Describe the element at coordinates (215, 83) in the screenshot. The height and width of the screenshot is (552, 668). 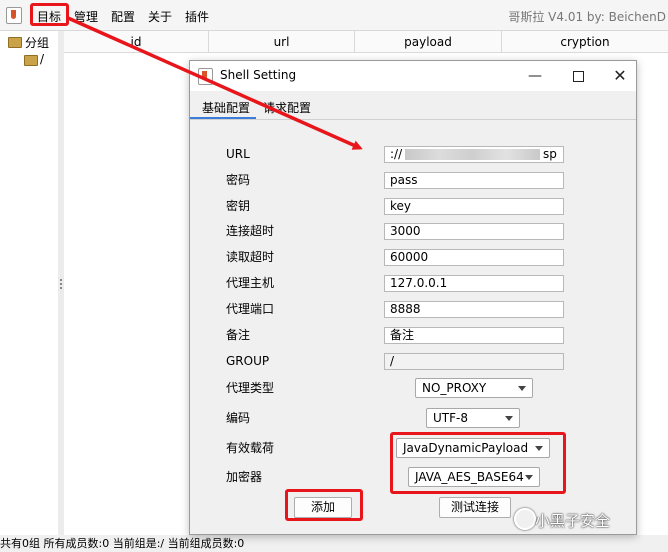
I see `annotation-arrow` at that location.